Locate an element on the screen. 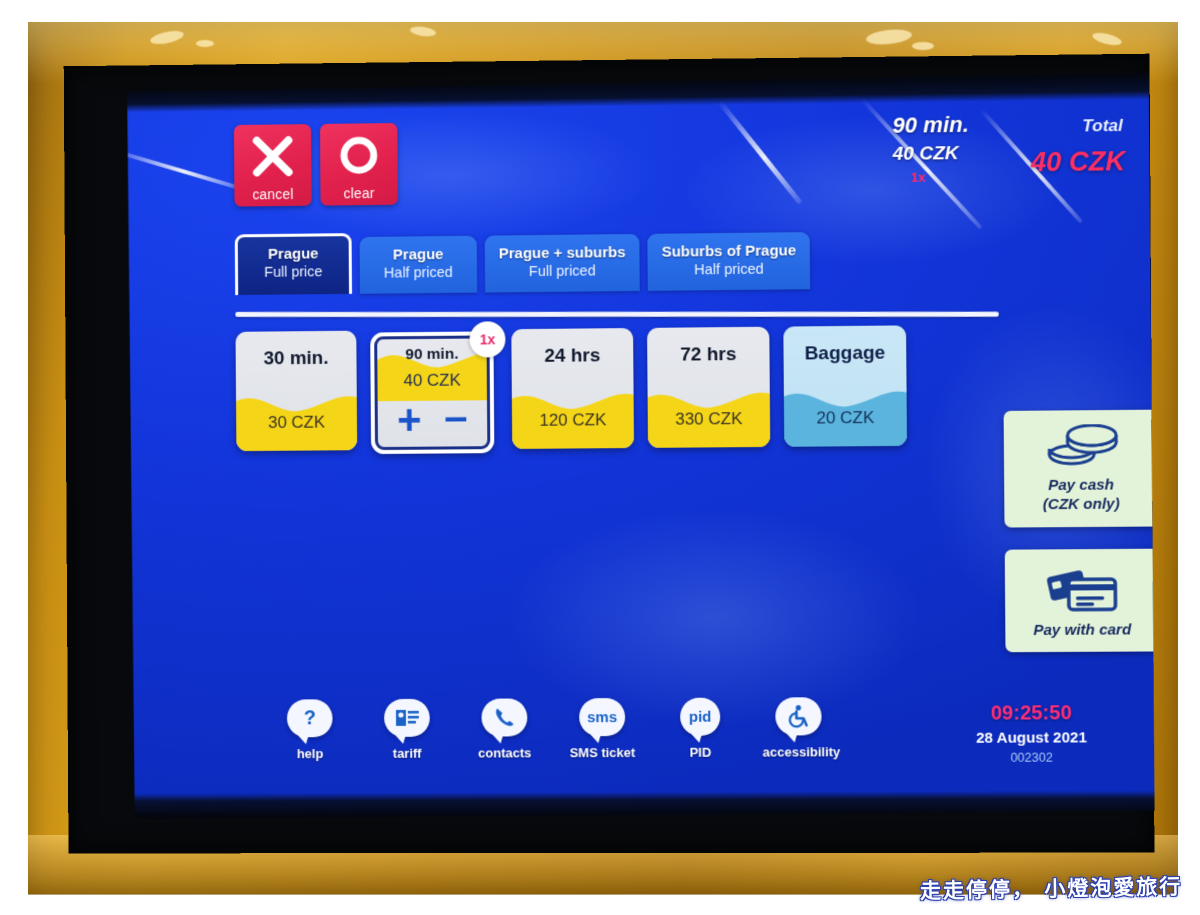  question-mark-icon: ? is located at coordinates (310, 718).